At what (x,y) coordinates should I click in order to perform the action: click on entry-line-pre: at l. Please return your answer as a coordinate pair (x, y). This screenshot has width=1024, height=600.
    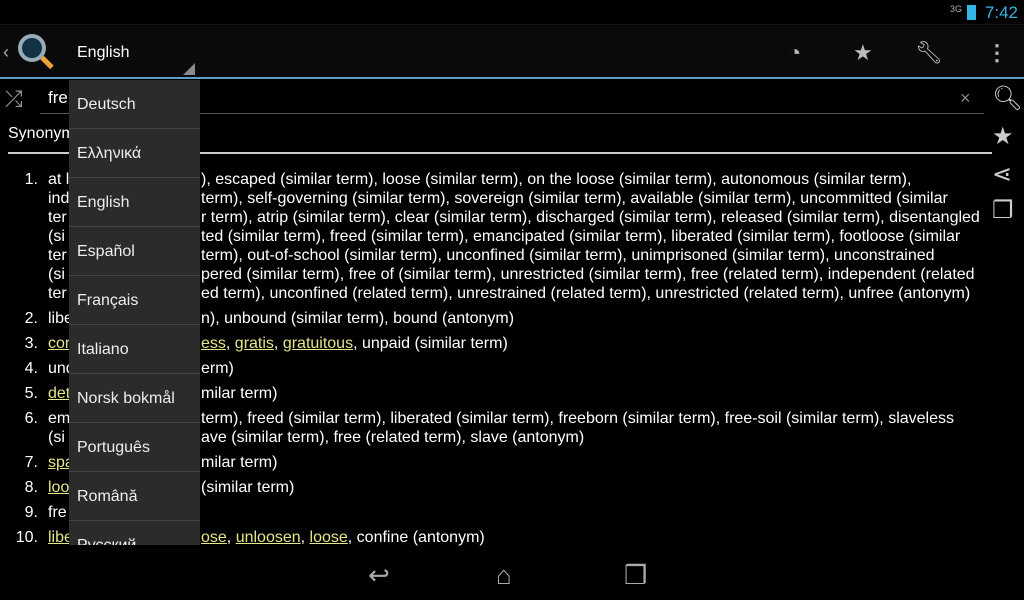
    Looking at the image, I should click on (58, 179).